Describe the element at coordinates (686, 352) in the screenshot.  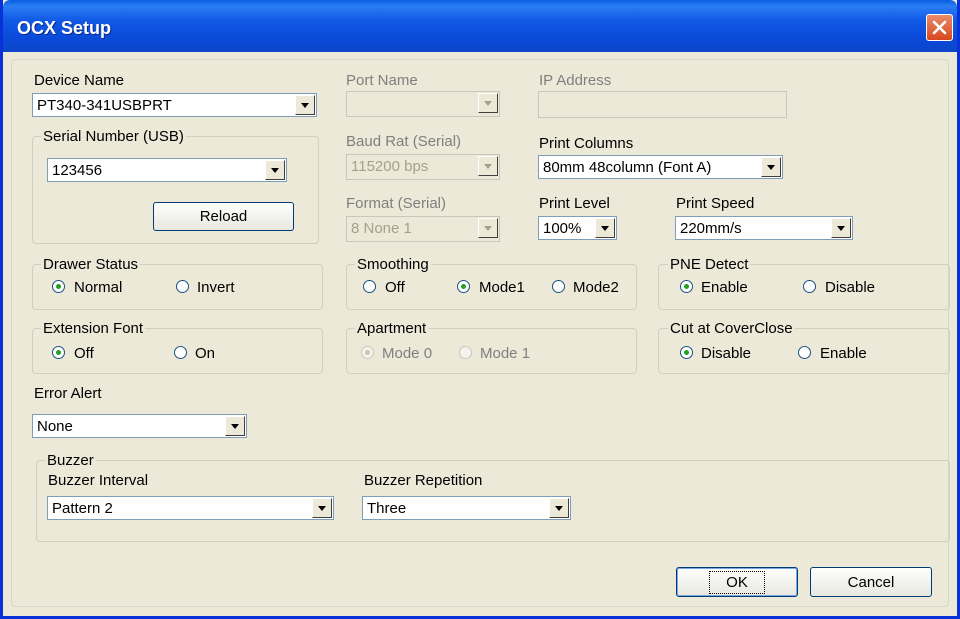
I see `cut-disable-radio` at that location.